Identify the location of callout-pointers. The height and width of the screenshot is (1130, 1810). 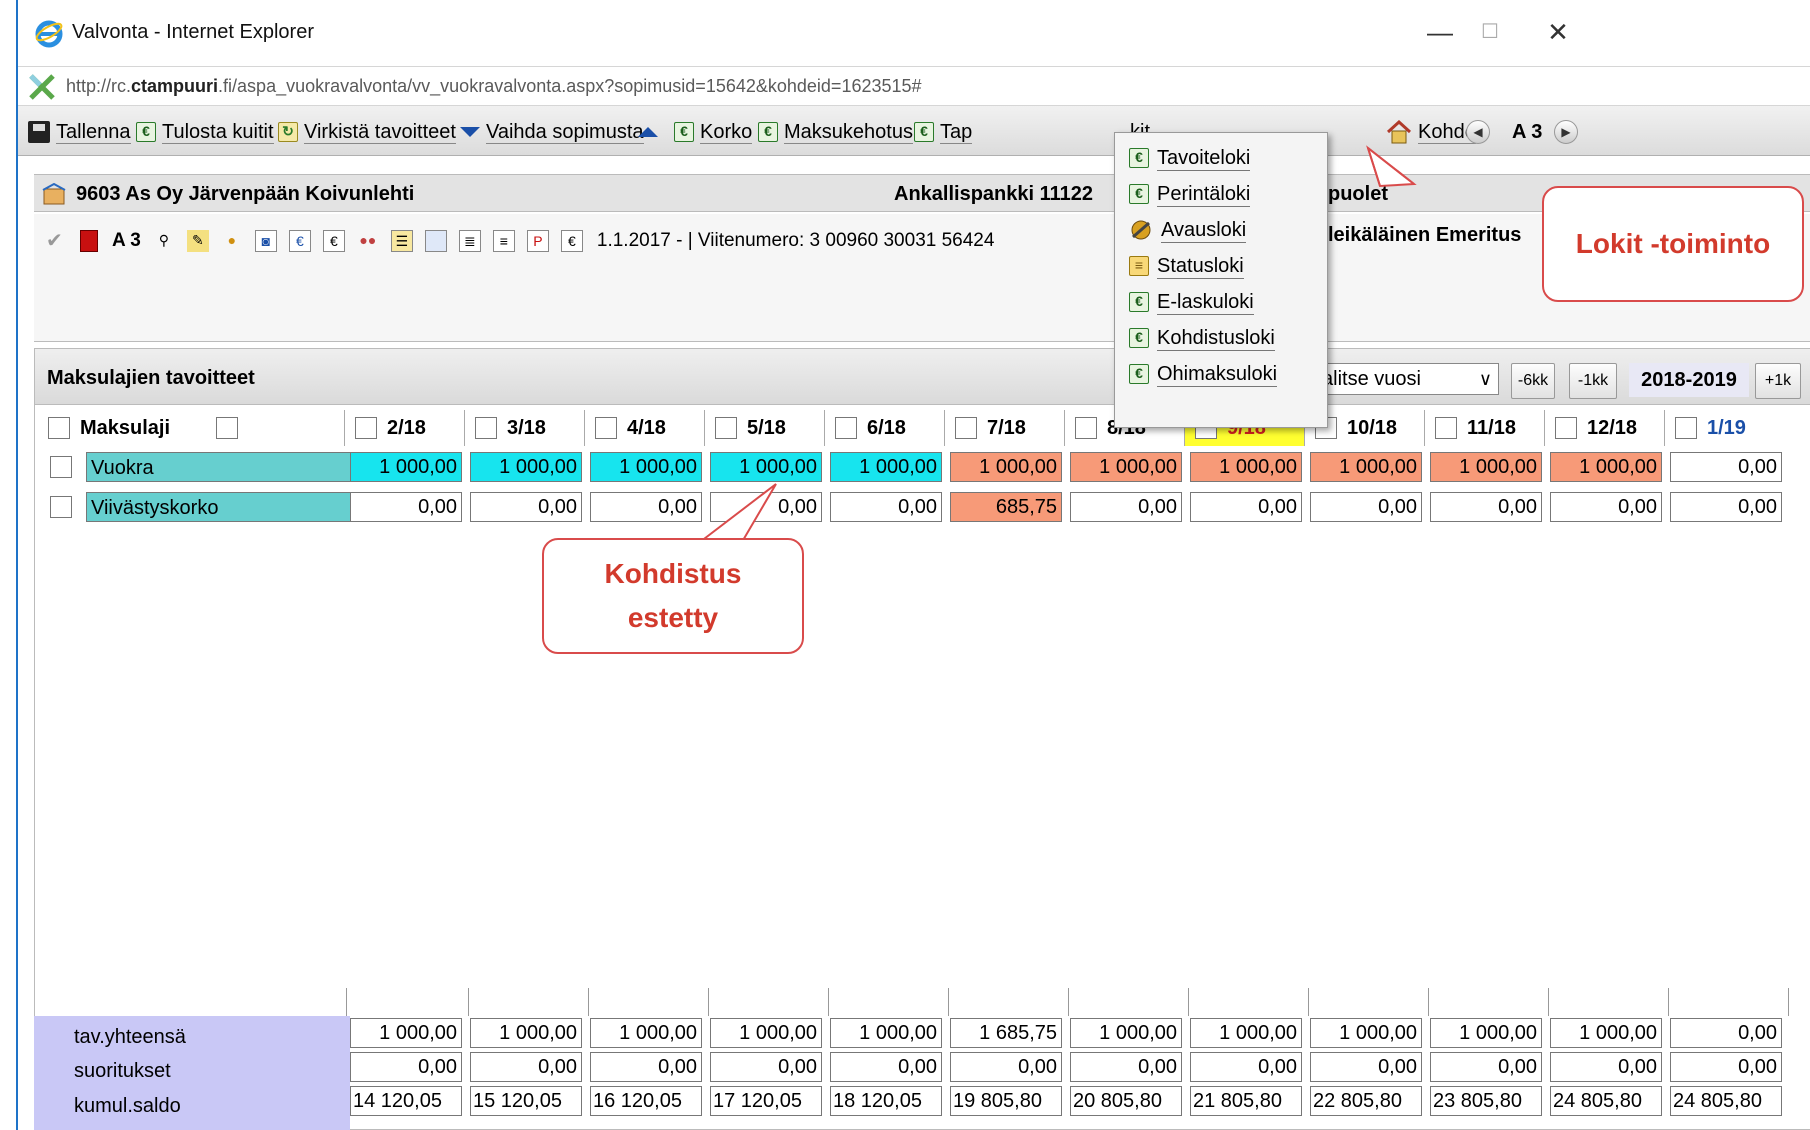
(1058, 344).